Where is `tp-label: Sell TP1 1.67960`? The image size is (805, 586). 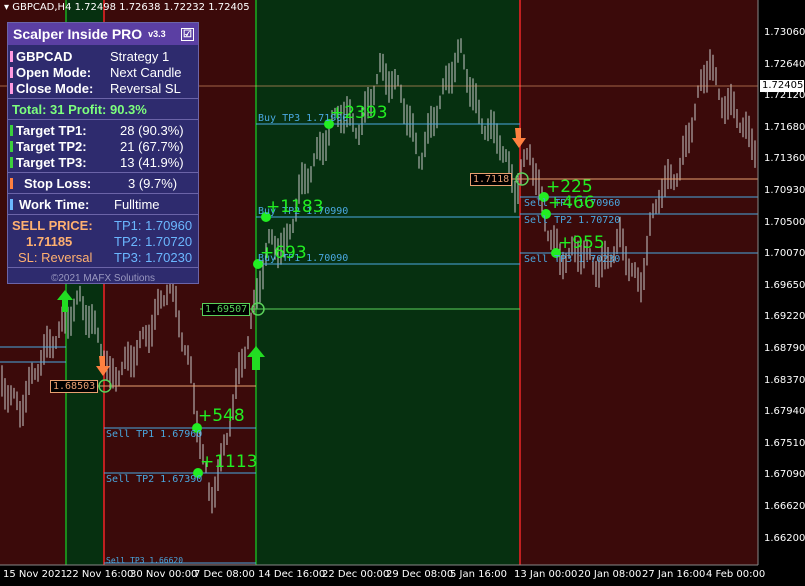
tp-label: Sell TP1 1.67960 is located at coordinates (154, 434).